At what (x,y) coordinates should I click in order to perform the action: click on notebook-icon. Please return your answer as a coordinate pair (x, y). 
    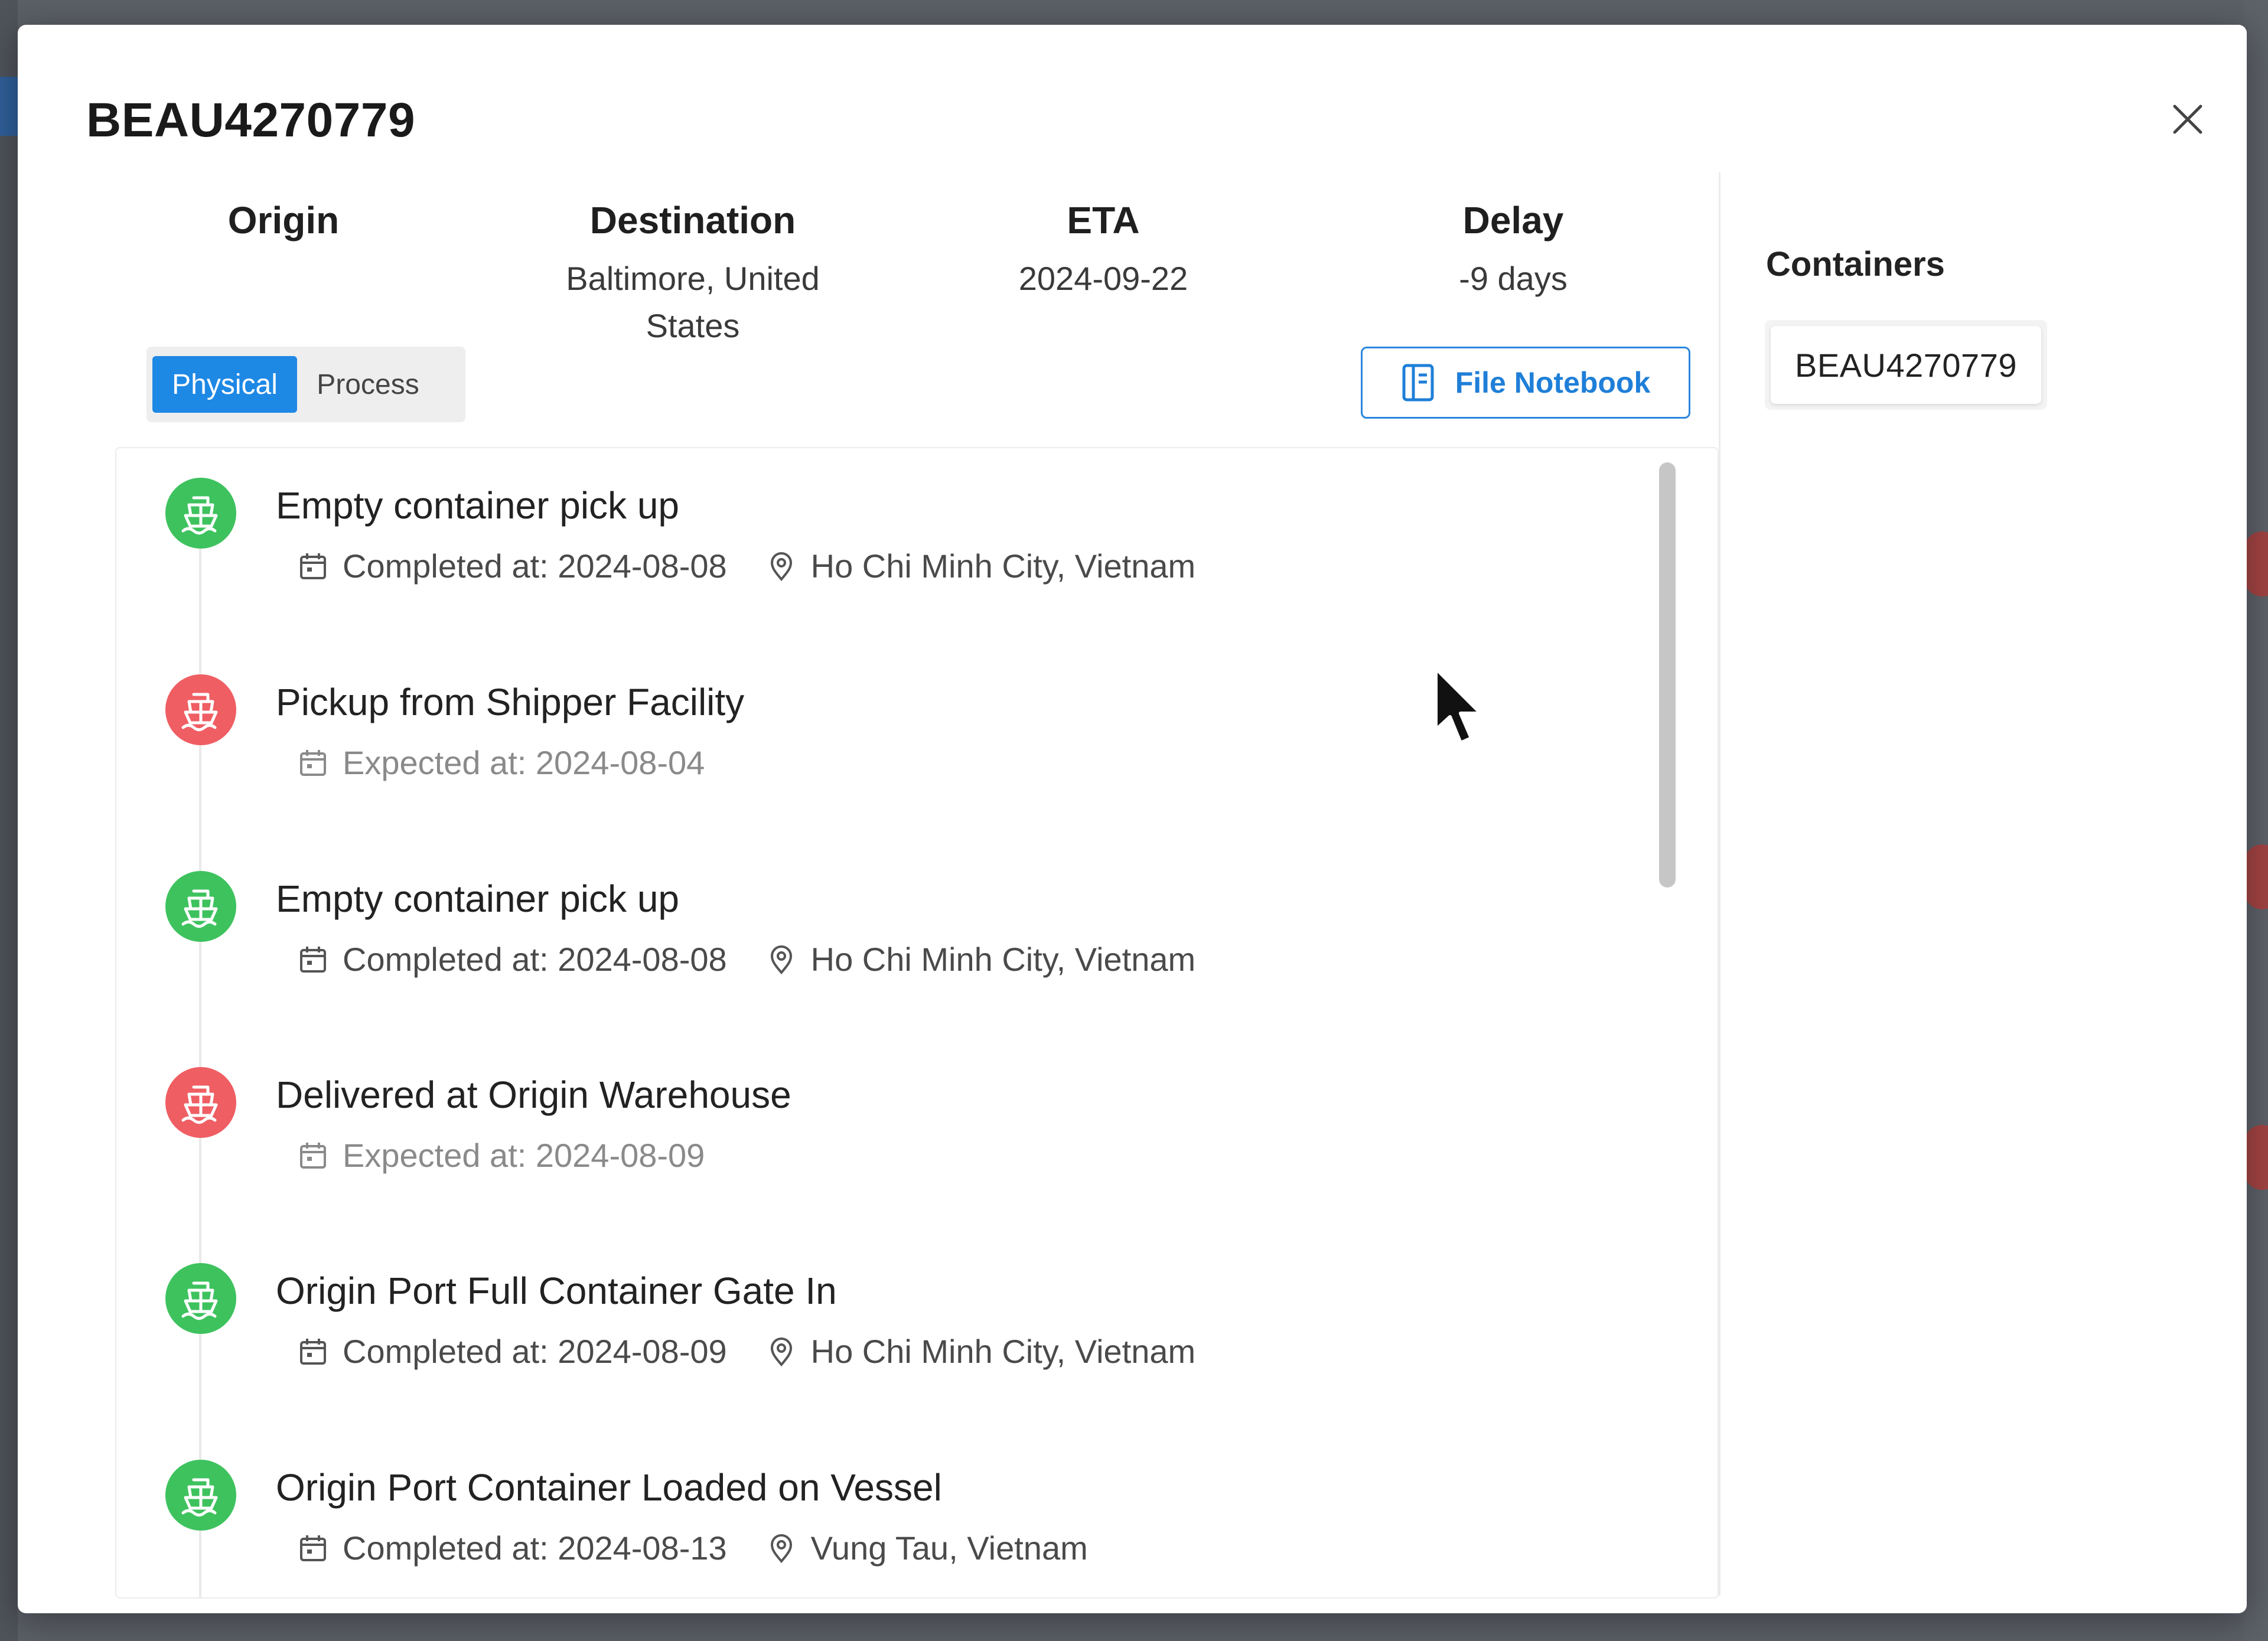
    Looking at the image, I should click on (1418, 383).